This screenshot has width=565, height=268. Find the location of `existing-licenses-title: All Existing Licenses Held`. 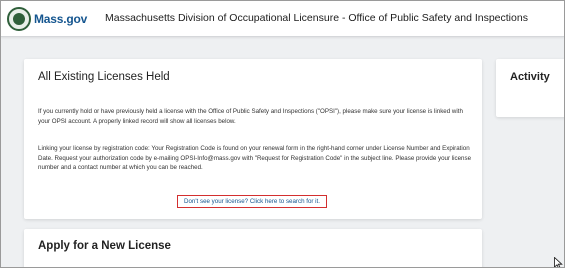

existing-licenses-title: All Existing Licenses Held is located at coordinates (104, 77).